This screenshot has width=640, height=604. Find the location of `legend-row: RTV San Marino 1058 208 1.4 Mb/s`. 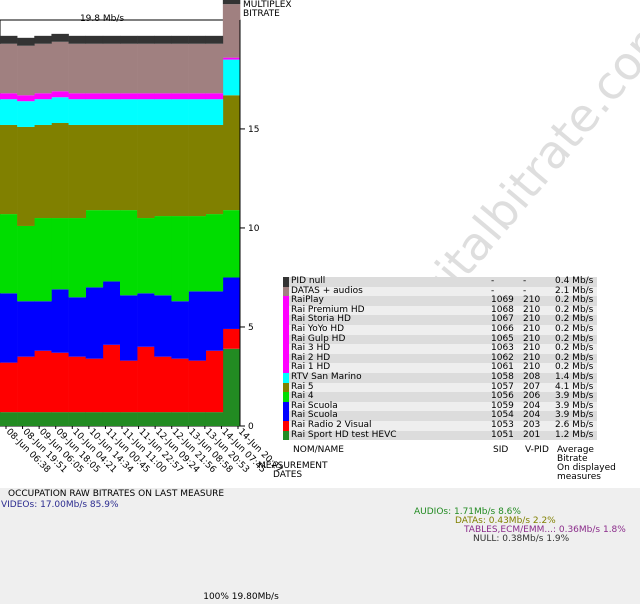

legend-row: RTV San Marino 1058 208 1.4 Mb/s is located at coordinates (440, 377).